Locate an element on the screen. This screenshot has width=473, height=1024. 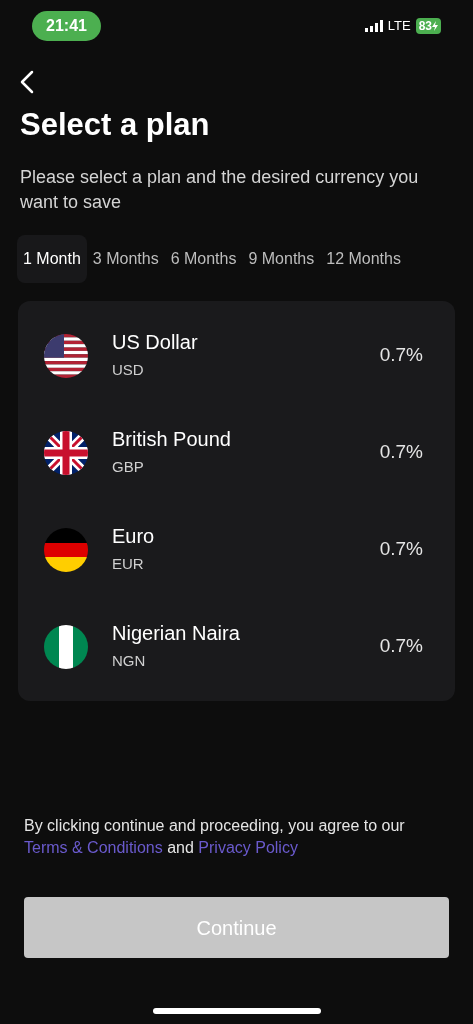
currency-code: EUR is located at coordinates (128, 564).